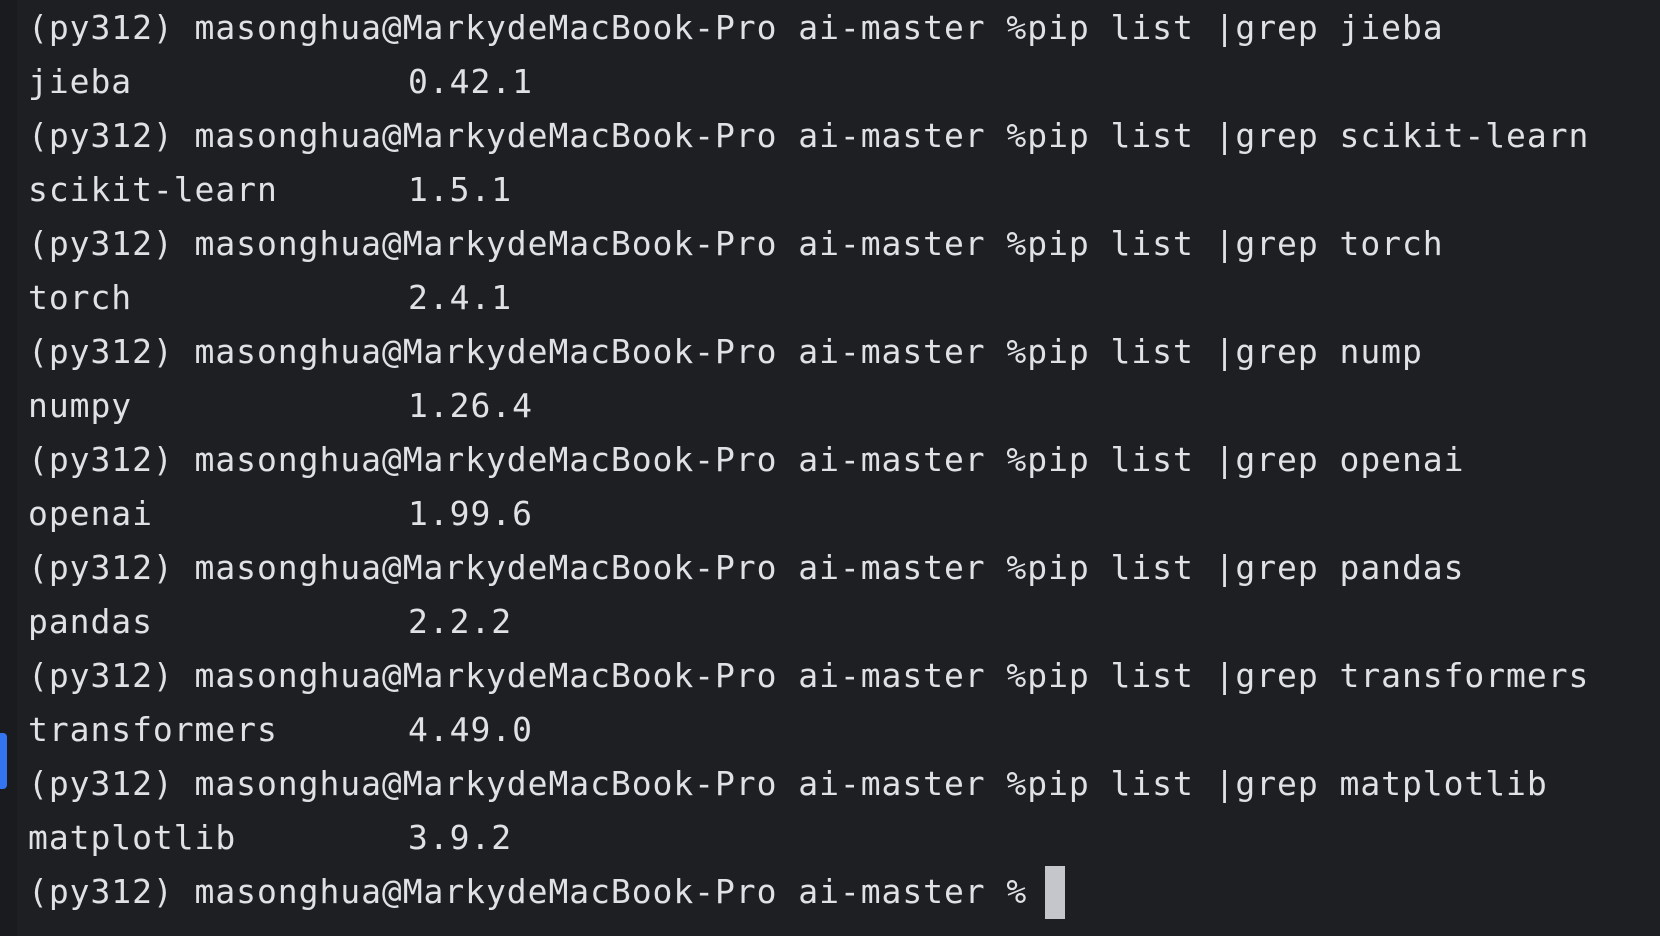 Image resolution: width=1660 pixels, height=936 pixels. Describe the element at coordinates (132, 837) in the screenshot. I see `package-name: matplotlib` at that location.